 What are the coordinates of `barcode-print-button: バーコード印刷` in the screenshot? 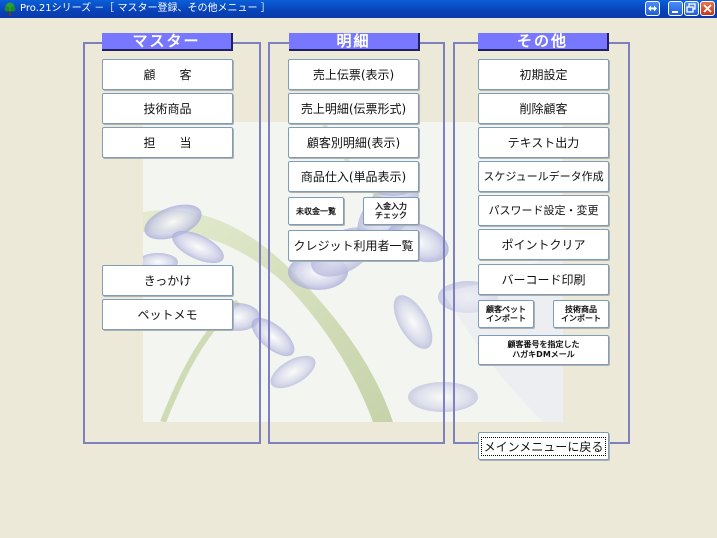 It's located at (543, 279).